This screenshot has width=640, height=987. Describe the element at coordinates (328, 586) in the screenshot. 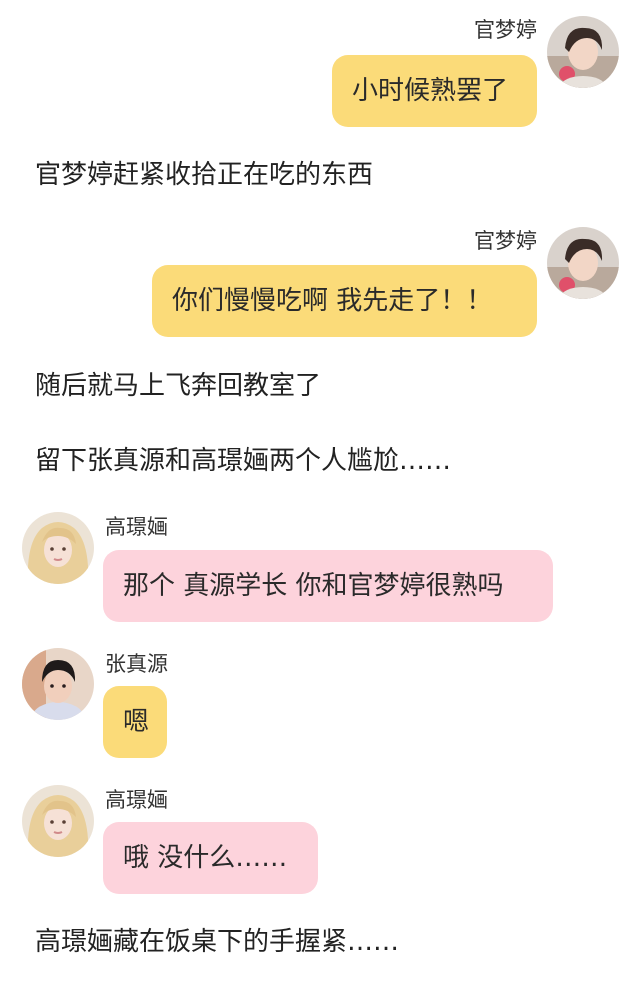

I see `message-bubble: 那个 真源学长 你和官梦婷很熟吗` at that location.